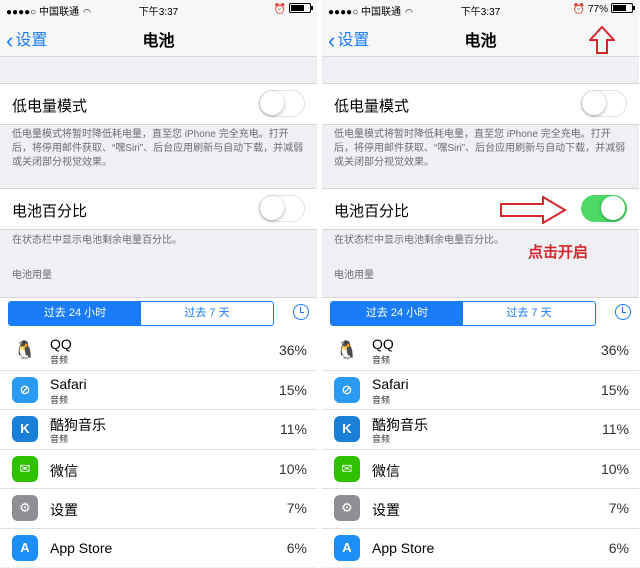 The height and width of the screenshot is (568, 640). Describe the element at coordinates (372, 106) in the screenshot. I see `low-power-label: 低电量模式` at that location.